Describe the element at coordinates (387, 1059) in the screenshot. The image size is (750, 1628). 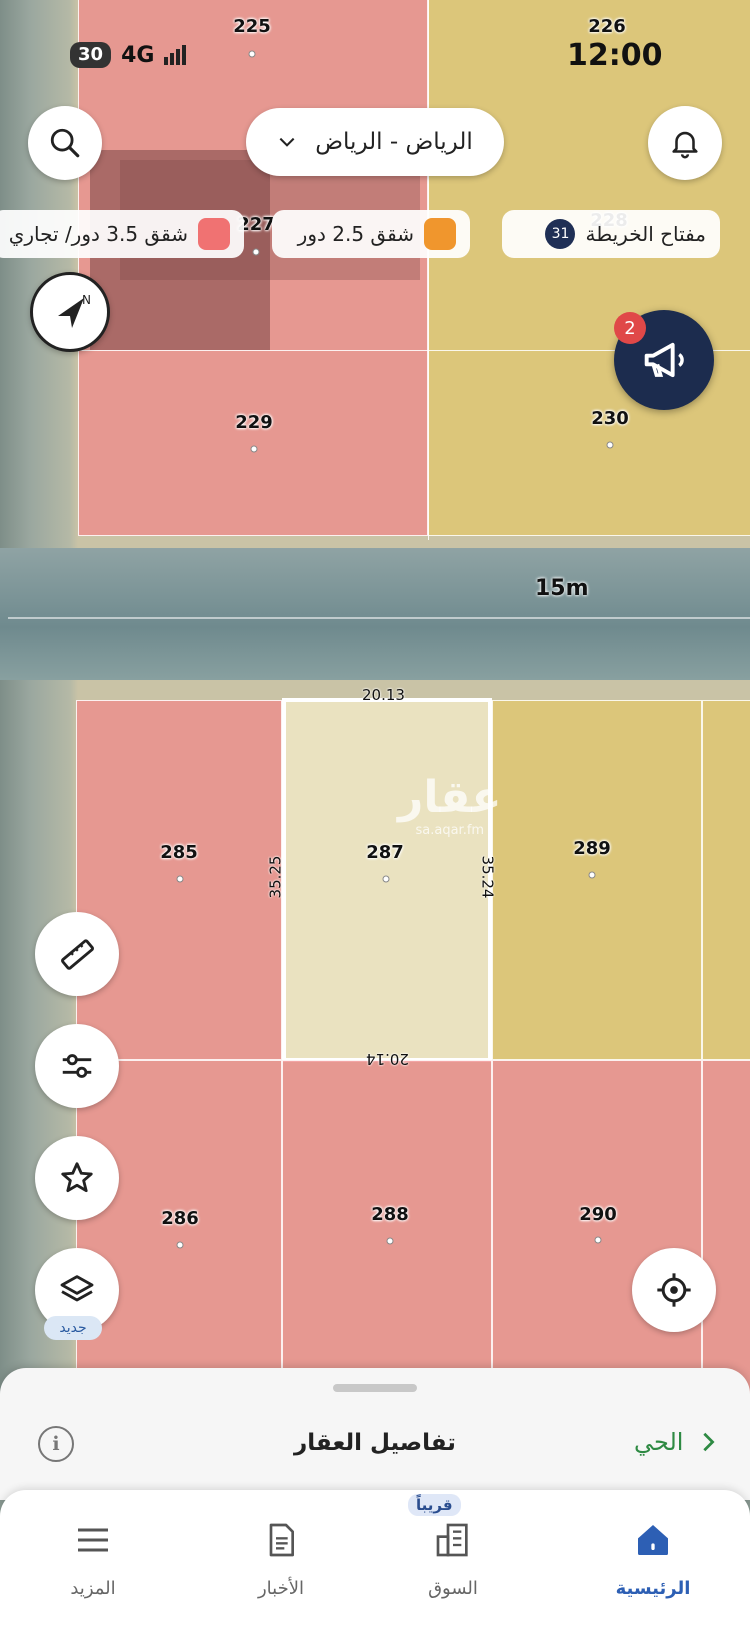
I see `dimension-bottom: 20.14` at that location.